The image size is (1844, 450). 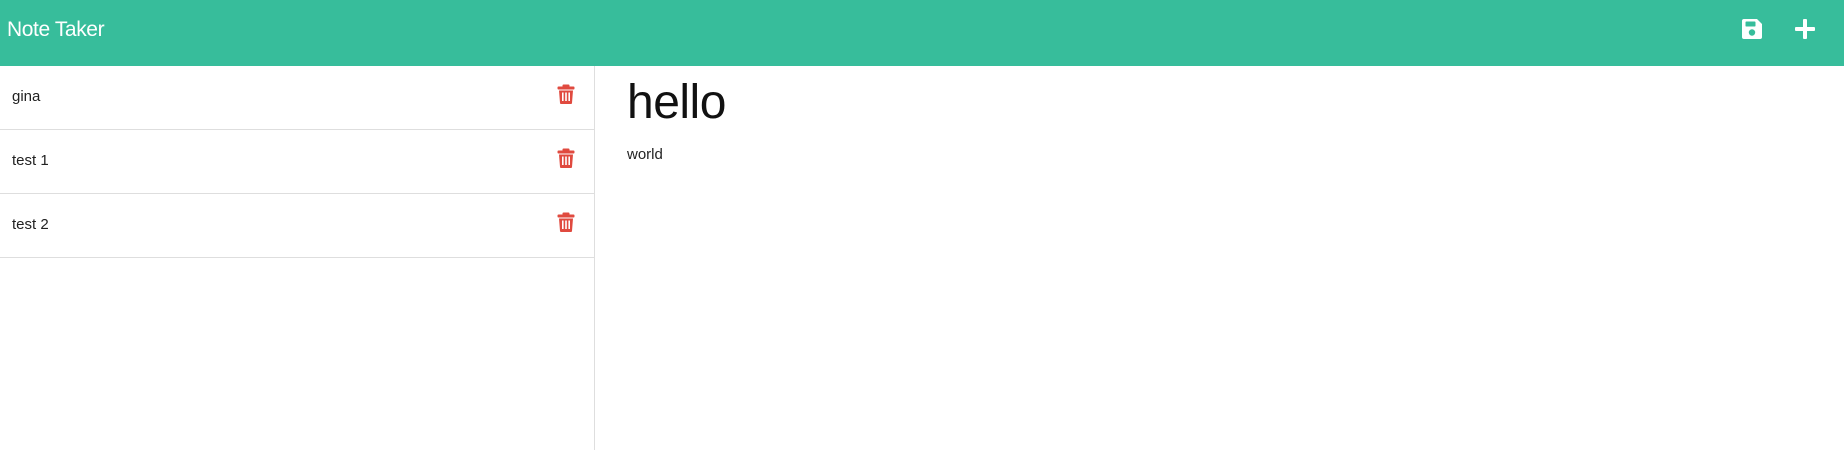 I want to click on new-note-button, so click(x=1805, y=29).